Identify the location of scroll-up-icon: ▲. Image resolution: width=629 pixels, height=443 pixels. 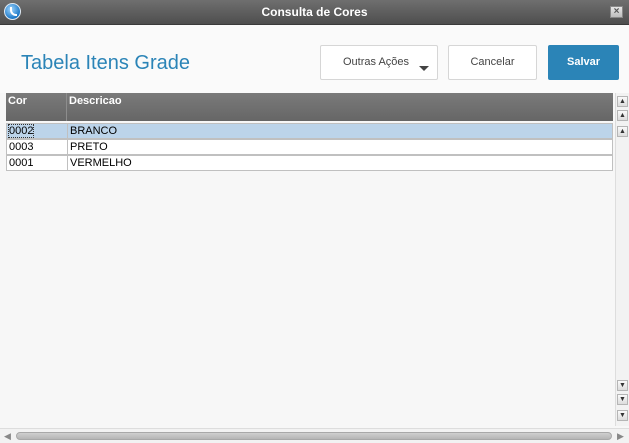
(622, 131).